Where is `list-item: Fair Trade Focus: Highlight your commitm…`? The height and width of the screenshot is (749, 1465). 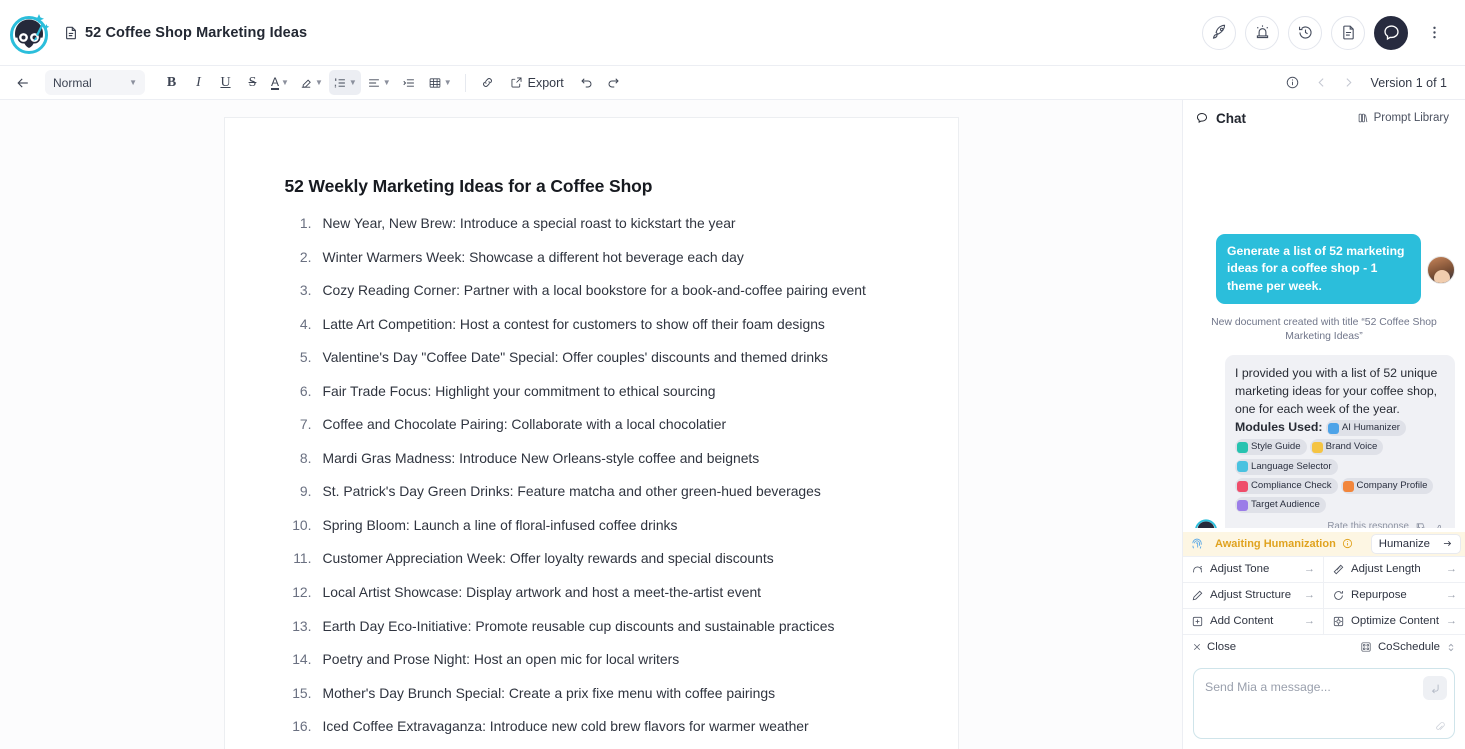
list-item: Fair Trade Focus: Highlight your commitm… is located at coordinates (500, 391).